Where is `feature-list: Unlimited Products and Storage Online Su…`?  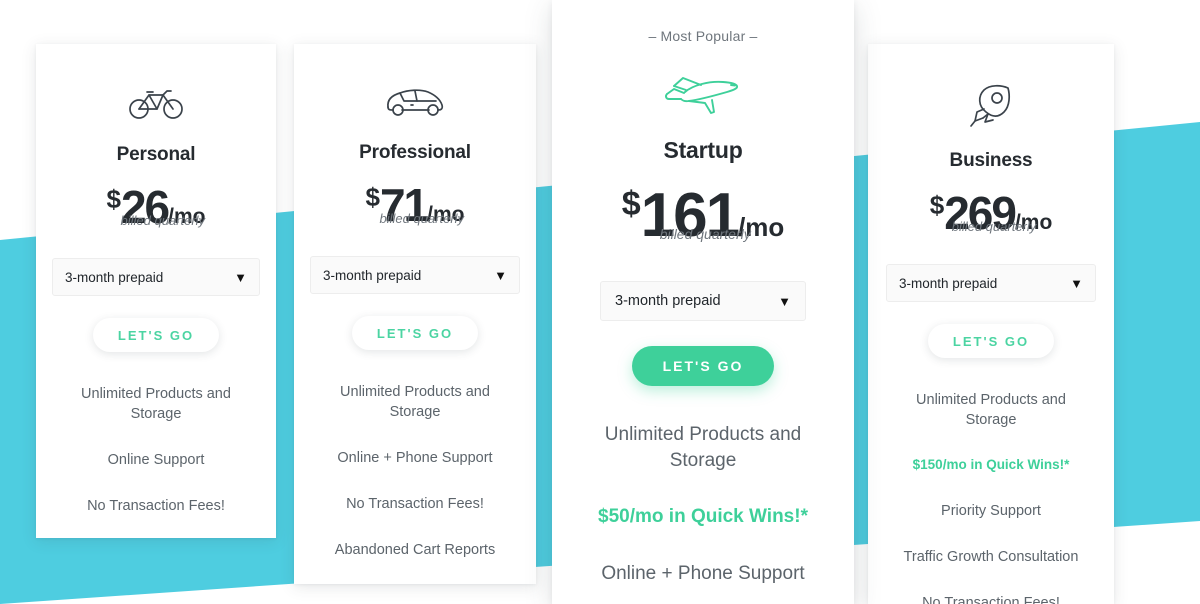
feature-list: Unlimited Products and Storage Online Su… is located at coordinates (156, 450).